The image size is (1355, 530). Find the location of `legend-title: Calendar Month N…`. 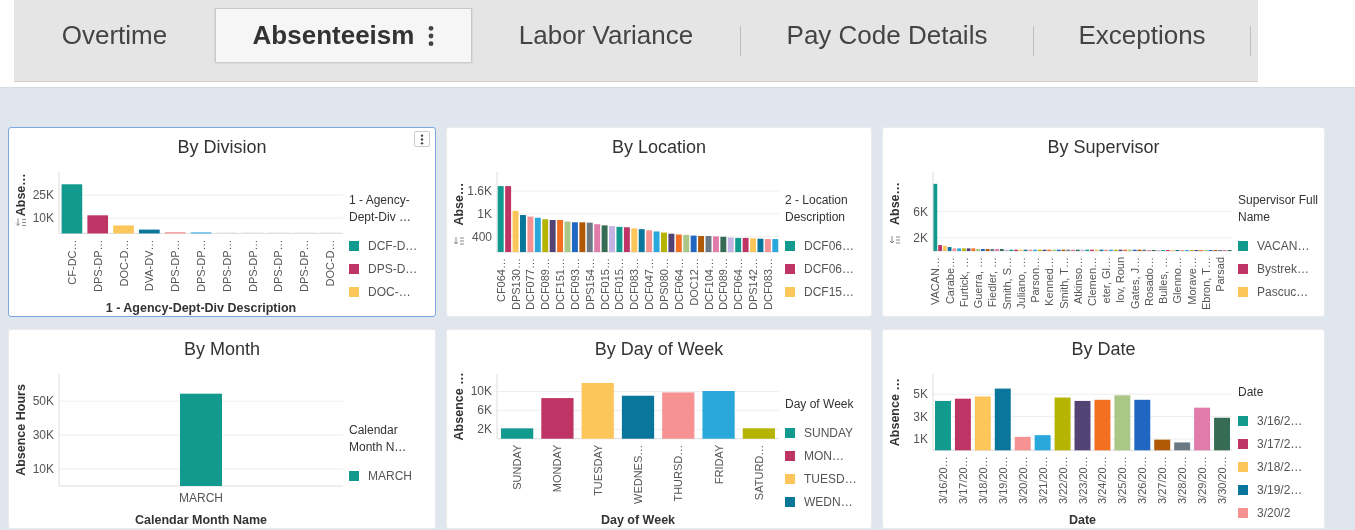

legend-title: Calendar Month N… is located at coordinates (378, 438).